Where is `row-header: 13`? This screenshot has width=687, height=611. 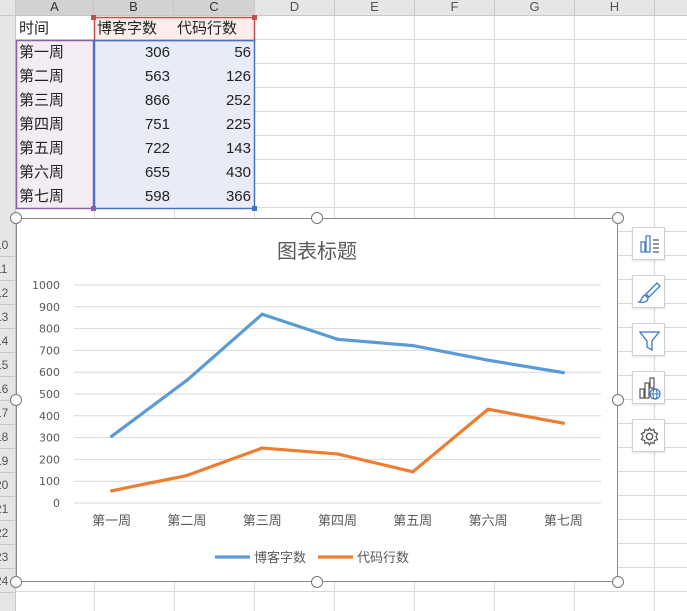
row-header: 13 is located at coordinates (7, 317).